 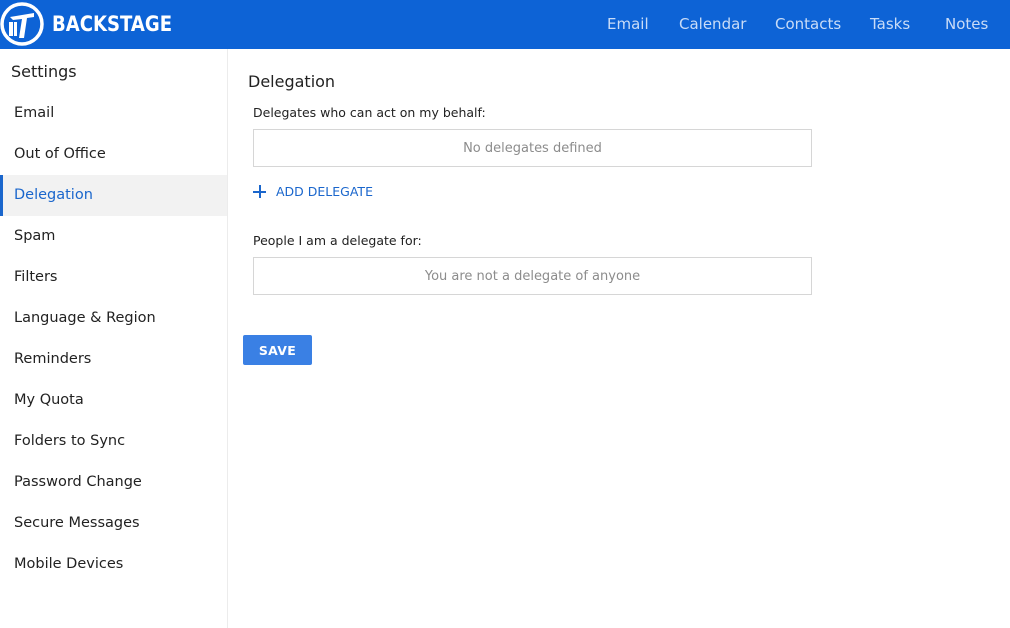 What do you see at coordinates (277, 350) in the screenshot?
I see `save-button: SAVE` at bounding box center [277, 350].